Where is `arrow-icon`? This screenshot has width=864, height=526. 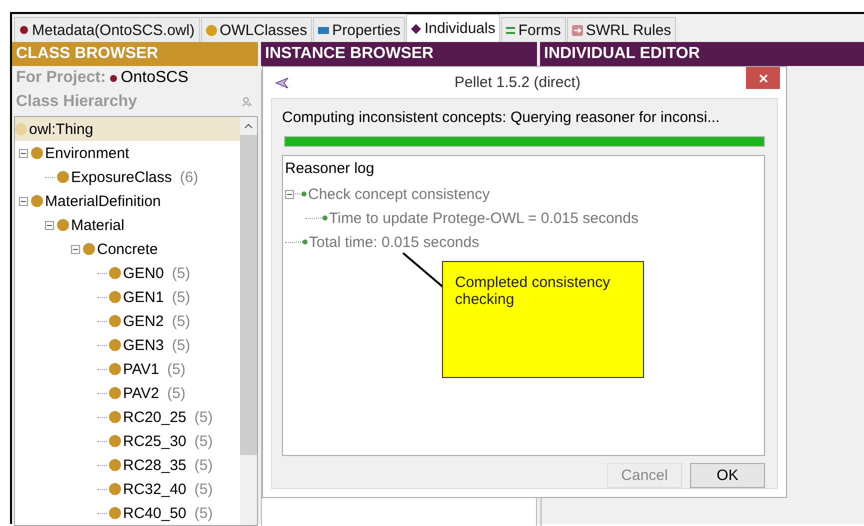 arrow-icon is located at coordinates (577, 30).